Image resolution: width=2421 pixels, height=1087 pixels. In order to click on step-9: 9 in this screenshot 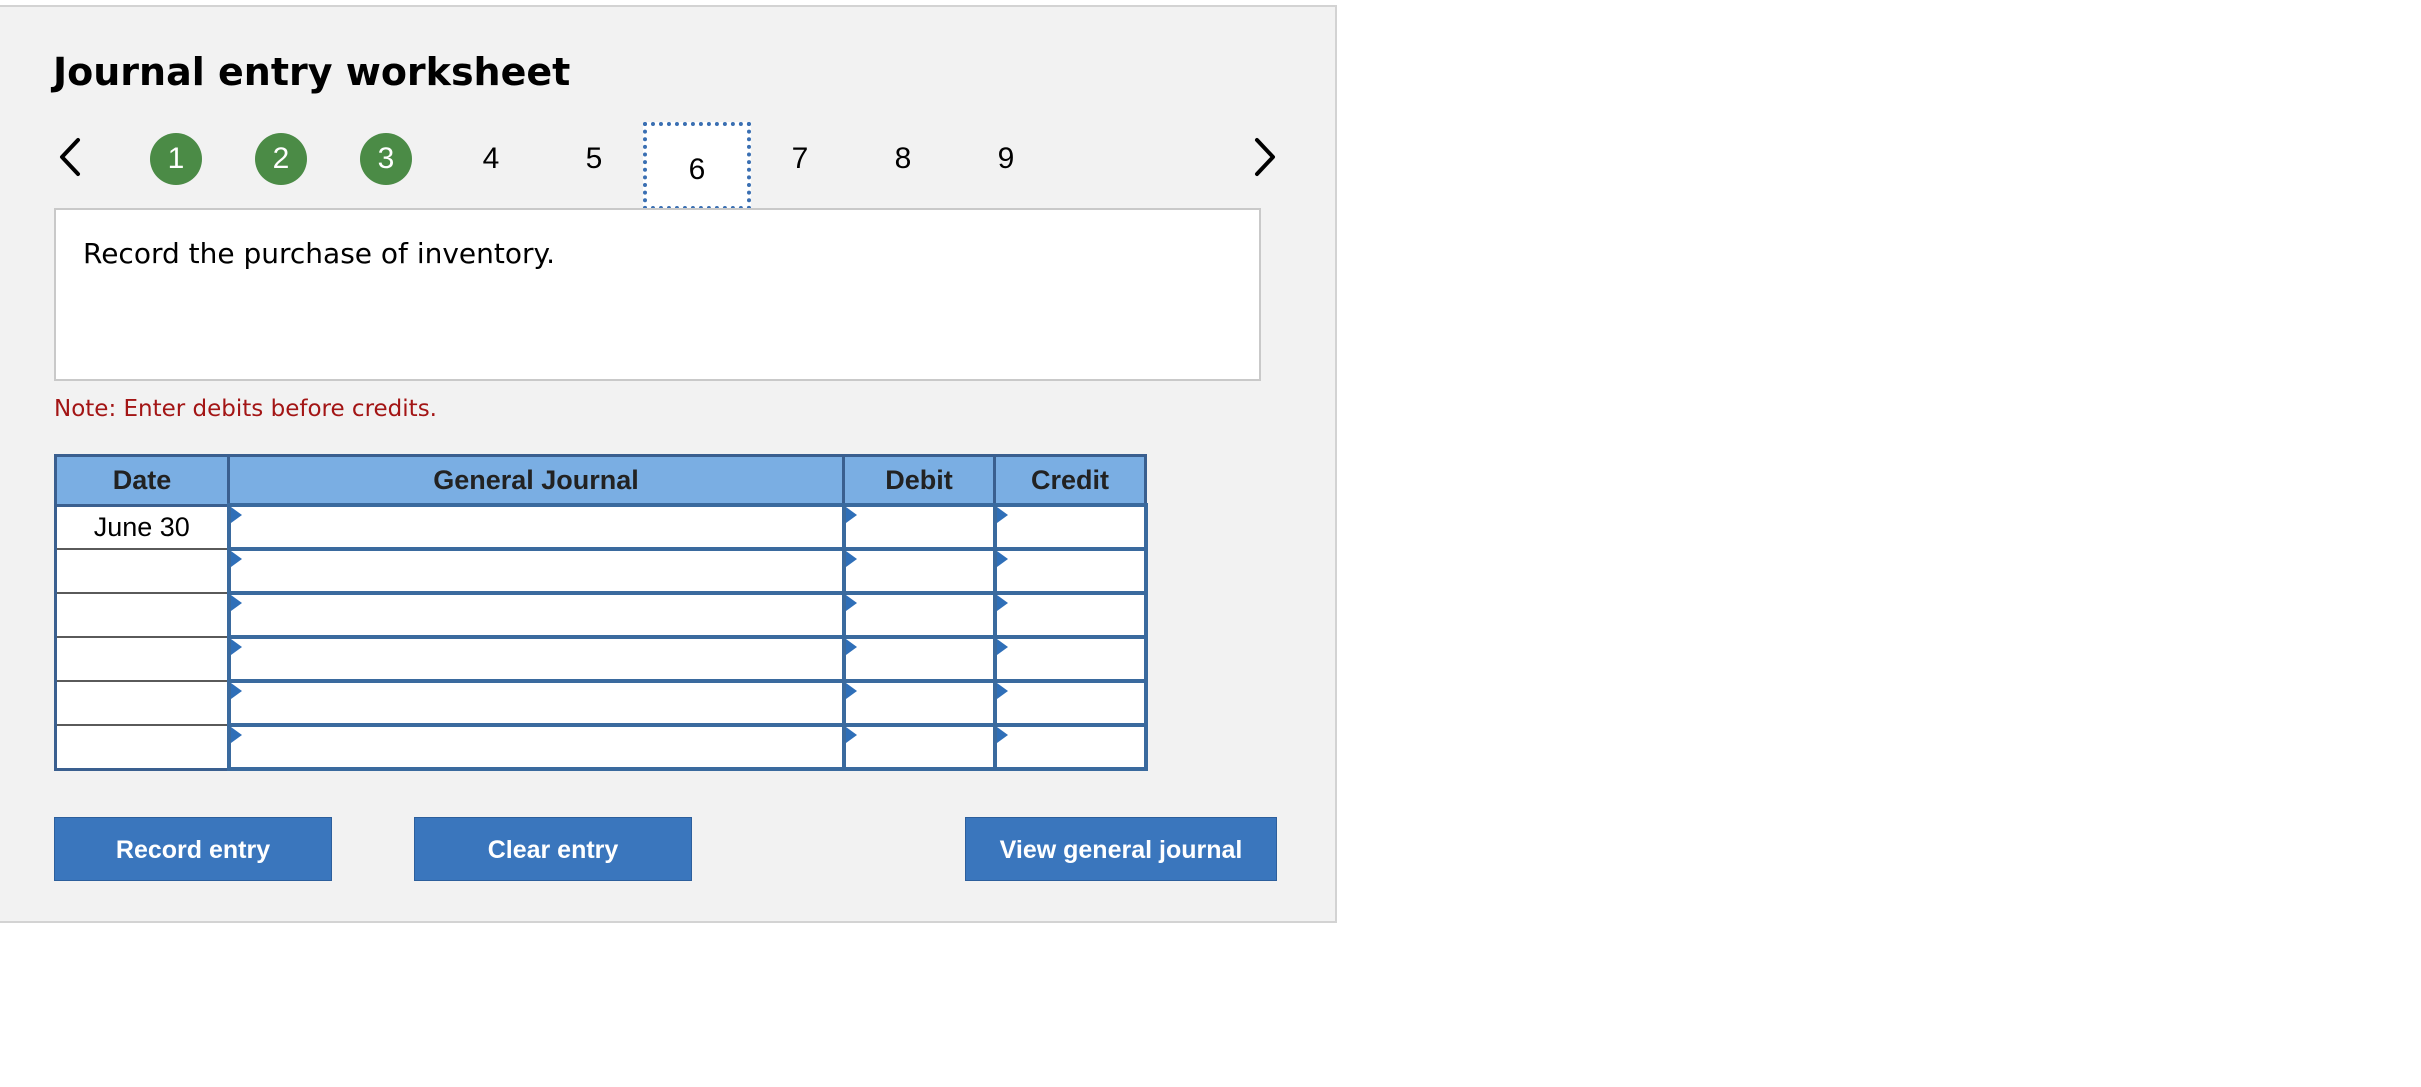, I will do `click(1006, 159)`.